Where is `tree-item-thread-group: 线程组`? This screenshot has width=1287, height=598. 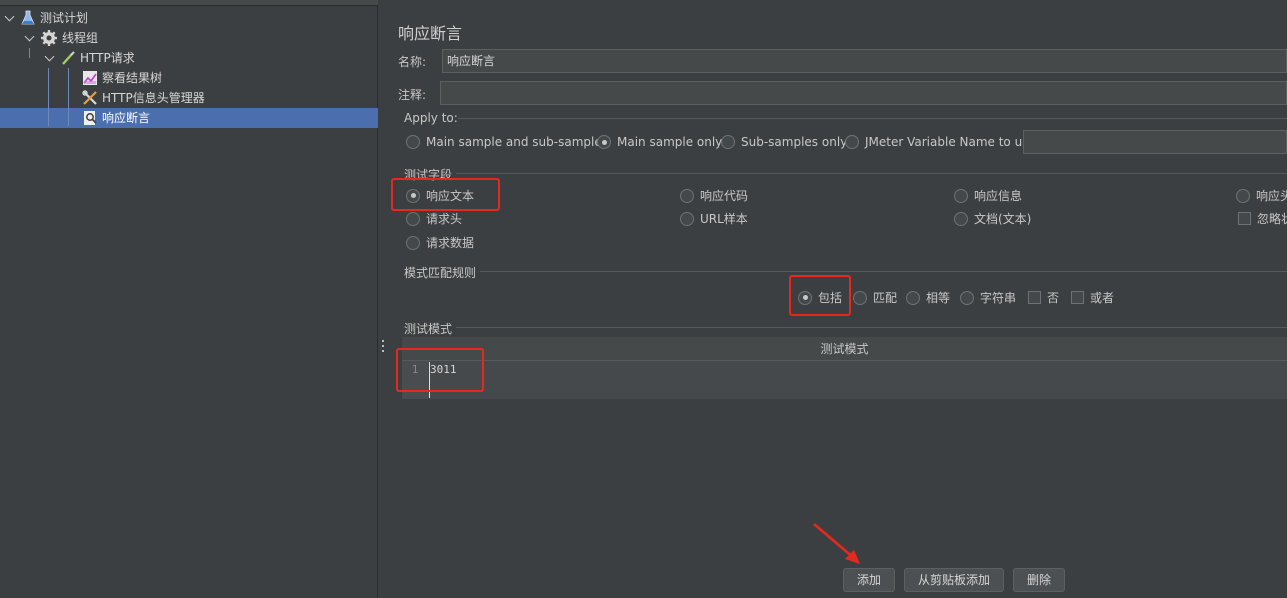 tree-item-thread-group: 线程组 is located at coordinates (61, 38).